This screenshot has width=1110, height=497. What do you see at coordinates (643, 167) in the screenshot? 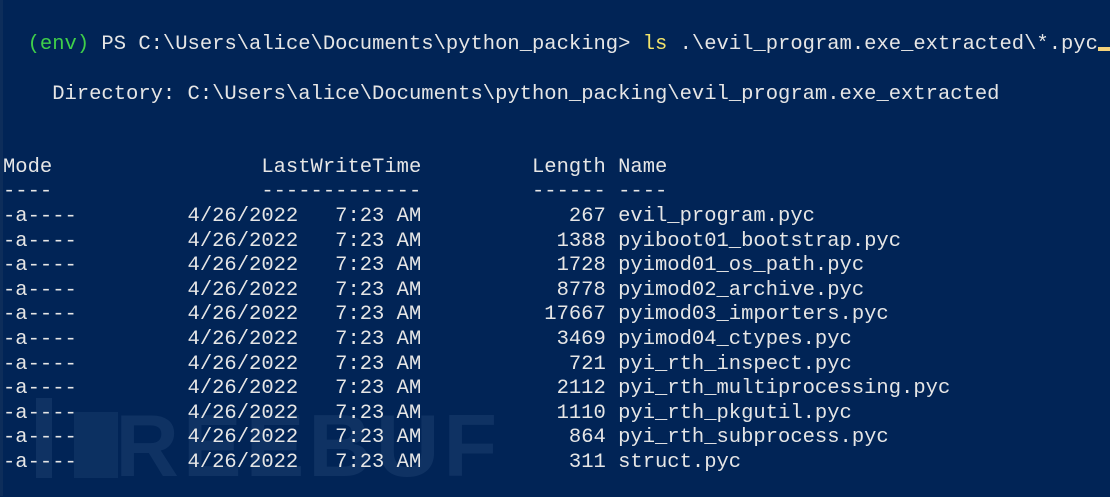
I see `header-name: Name` at bounding box center [643, 167].